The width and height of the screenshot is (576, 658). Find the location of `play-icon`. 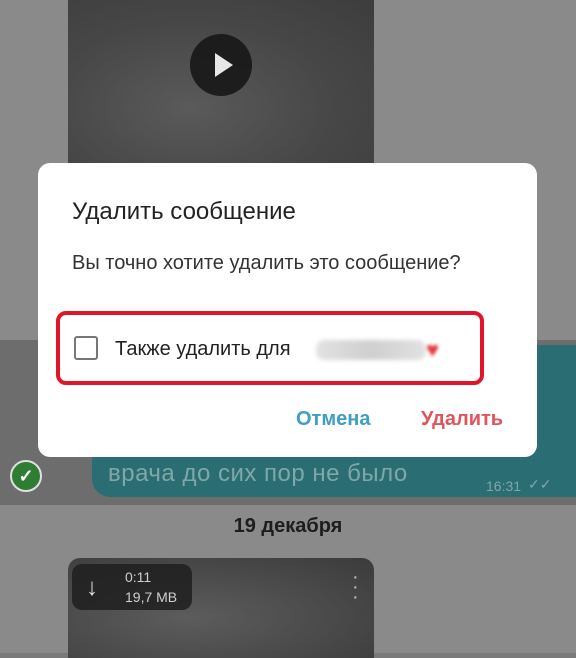

play-icon is located at coordinates (221, 65).